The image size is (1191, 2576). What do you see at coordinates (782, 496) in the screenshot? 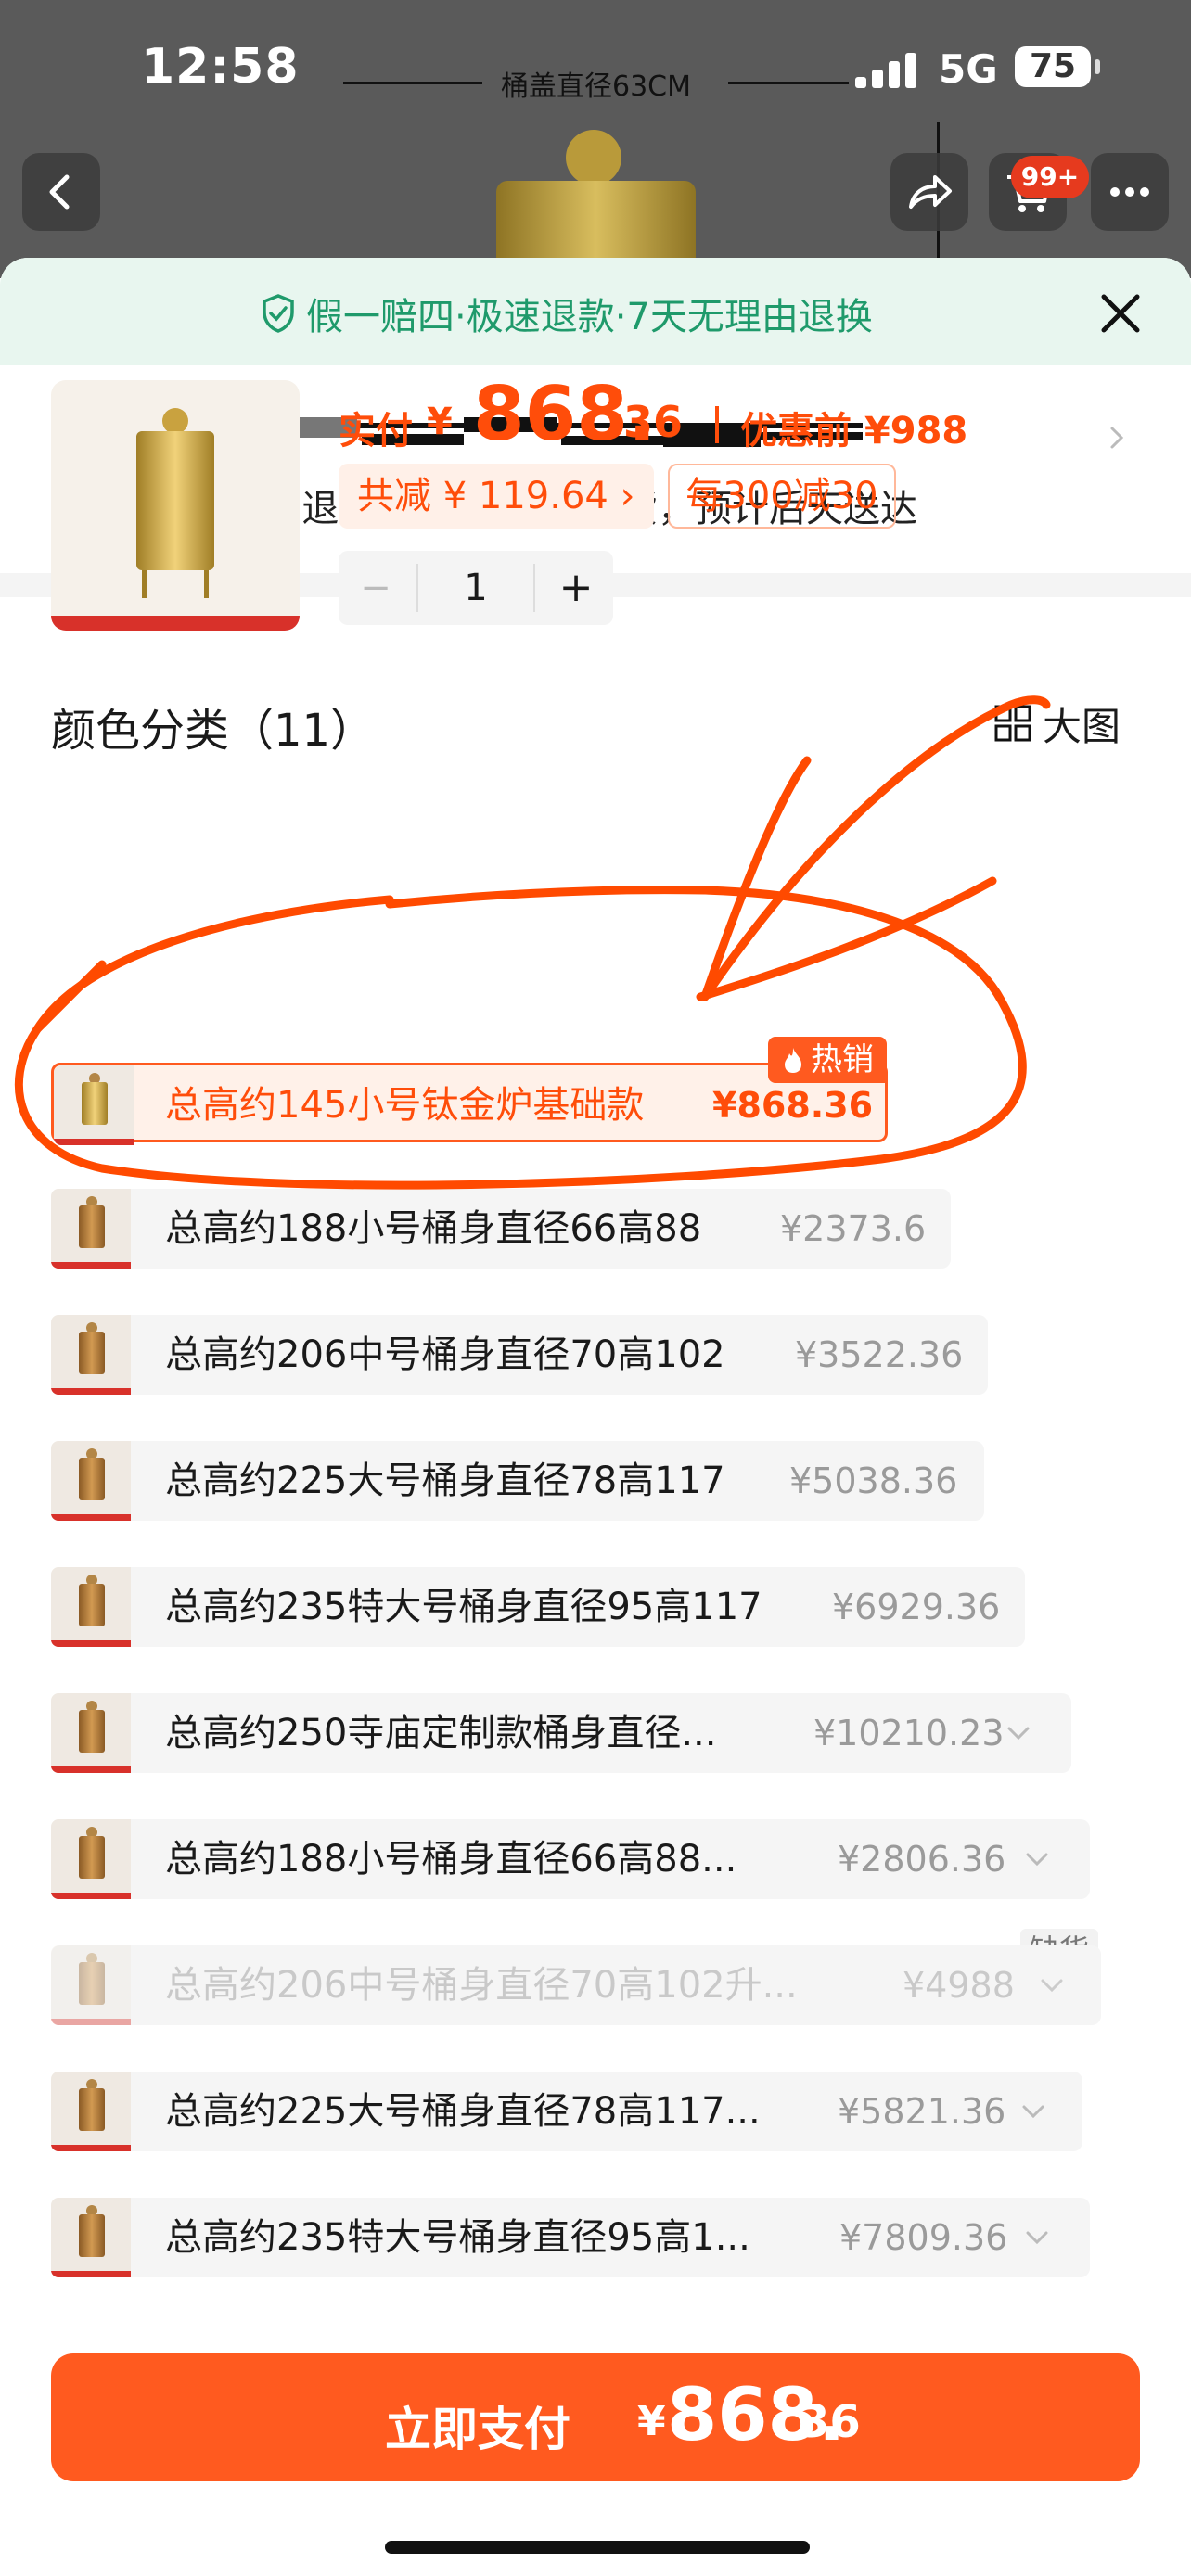
I see `promotion-chip: 每300减30` at bounding box center [782, 496].